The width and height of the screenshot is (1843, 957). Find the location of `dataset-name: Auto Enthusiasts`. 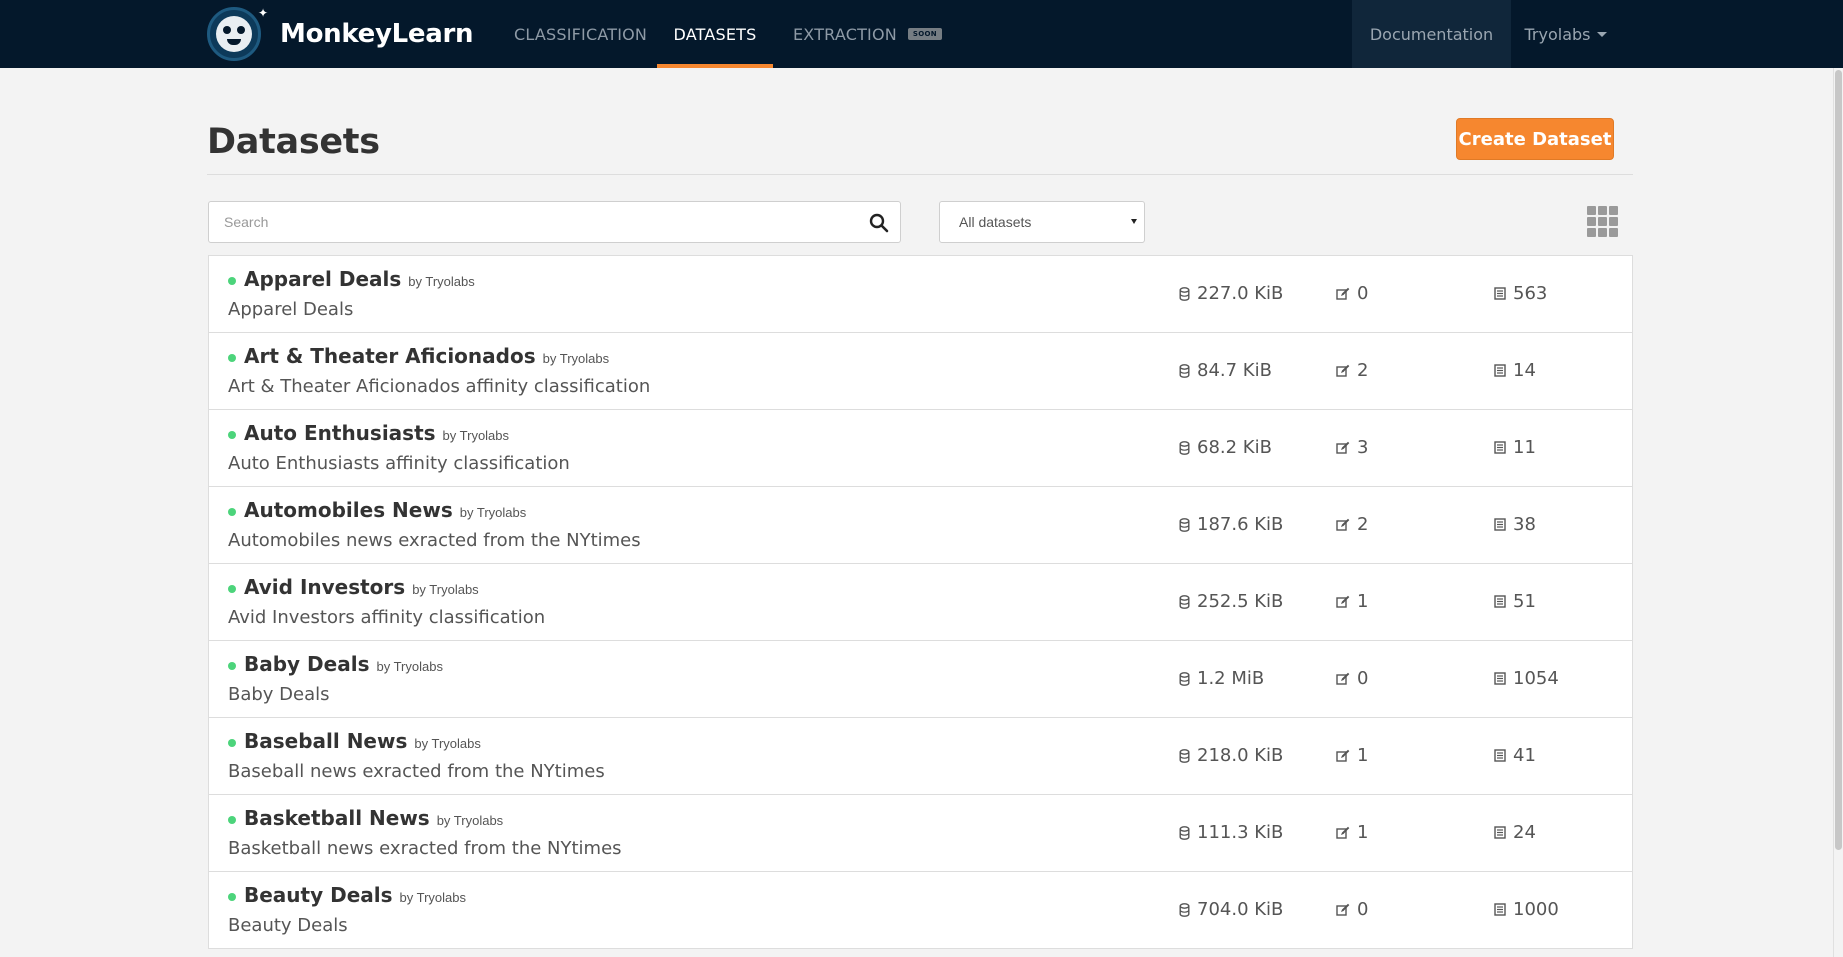

dataset-name: Auto Enthusiasts is located at coordinates (340, 433).